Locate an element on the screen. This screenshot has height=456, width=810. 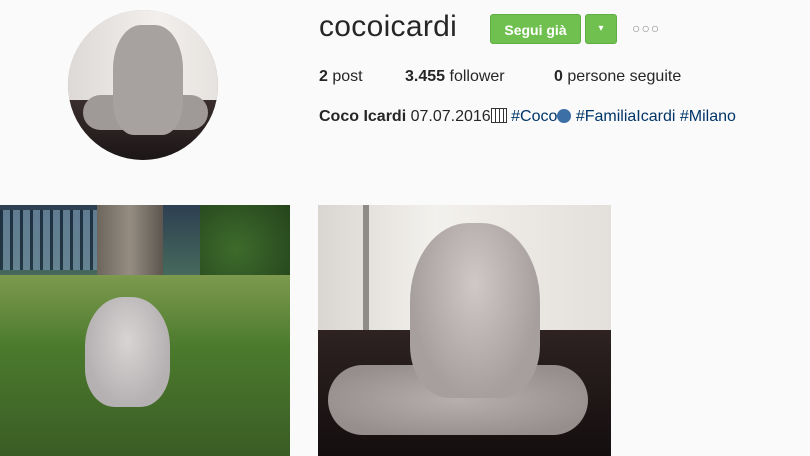
more-dots-icon: ○○○ is located at coordinates (646, 28).